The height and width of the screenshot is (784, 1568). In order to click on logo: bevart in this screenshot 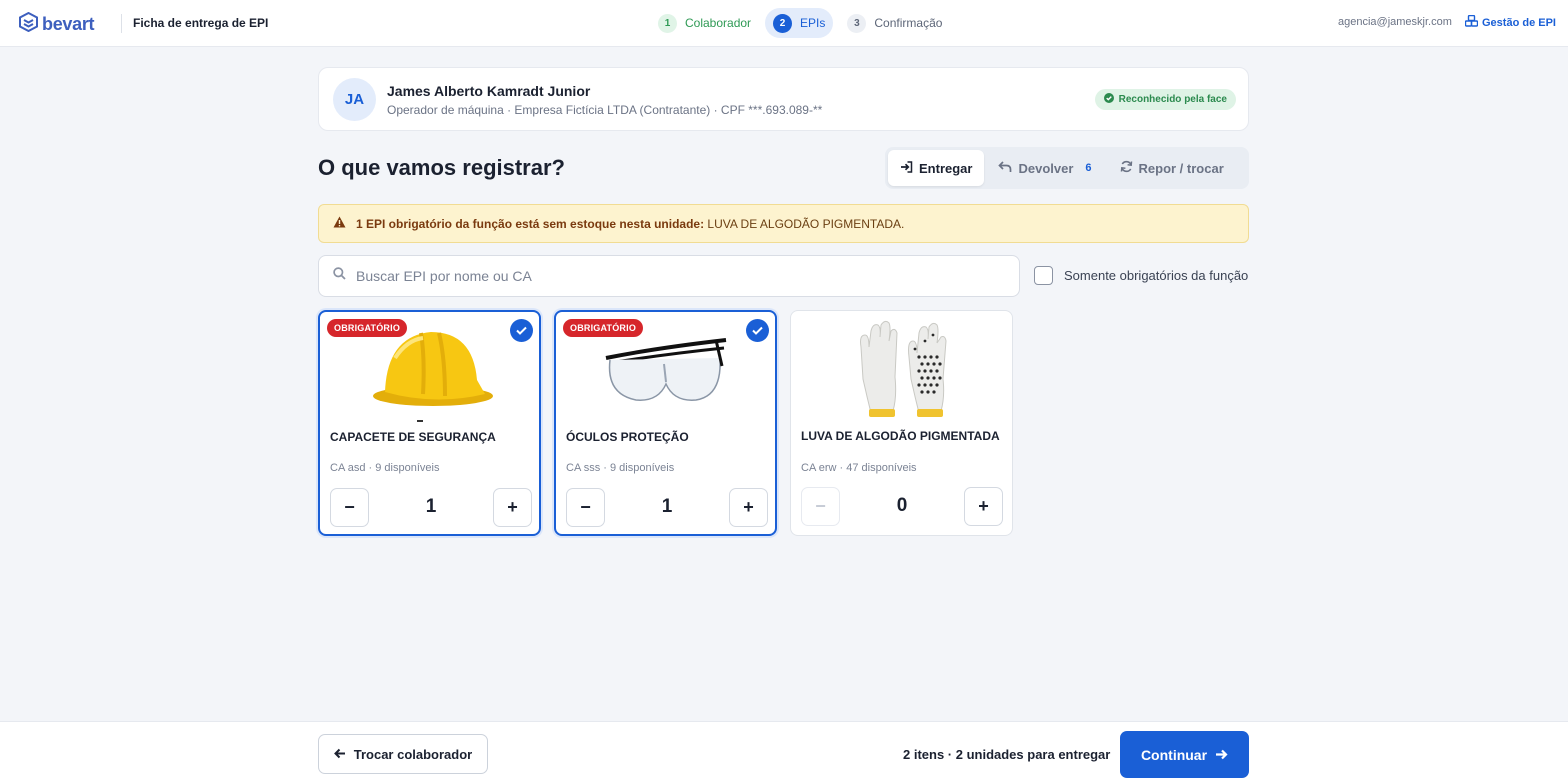, I will do `click(57, 24)`.